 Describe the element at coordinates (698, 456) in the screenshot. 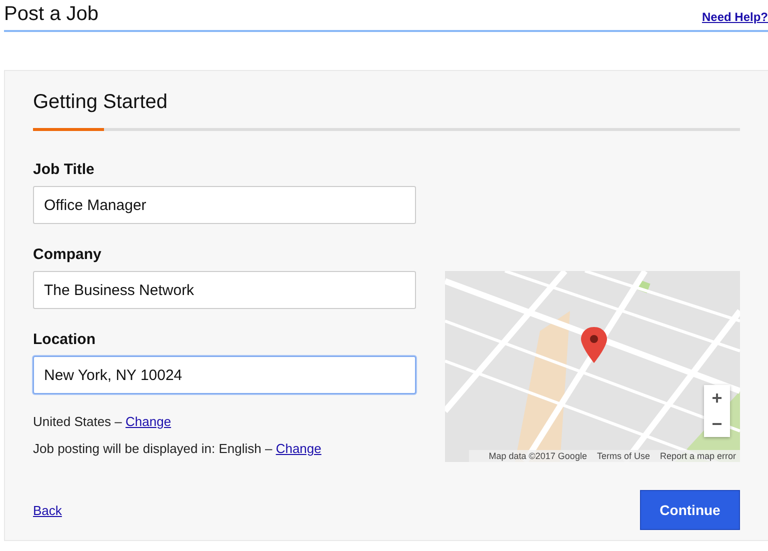

I see `map-attribution-link: Report a map error` at that location.